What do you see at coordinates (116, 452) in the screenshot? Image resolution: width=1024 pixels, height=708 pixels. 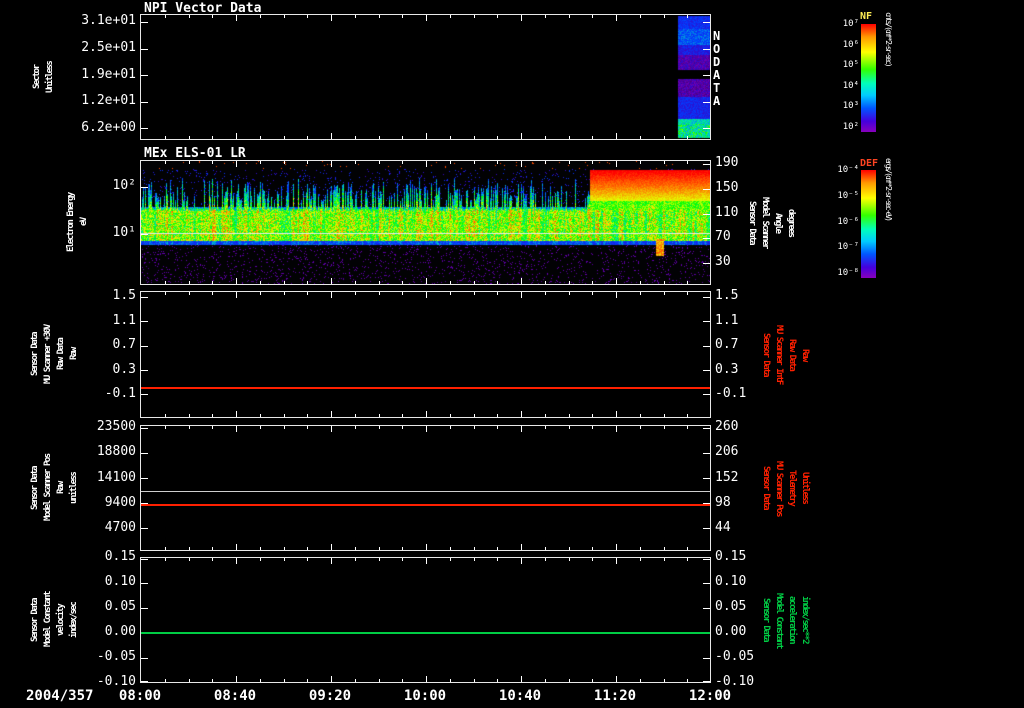 I see `tick-label: 18800` at bounding box center [116, 452].